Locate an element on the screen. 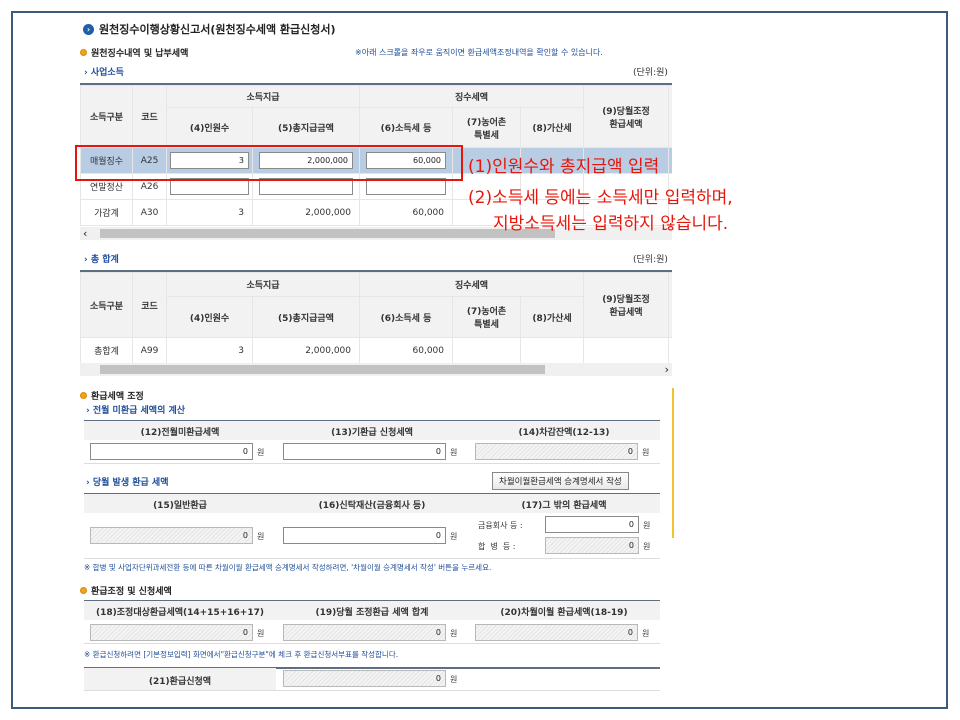  chevron-right-icon: › is located at coordinates (88, 29).